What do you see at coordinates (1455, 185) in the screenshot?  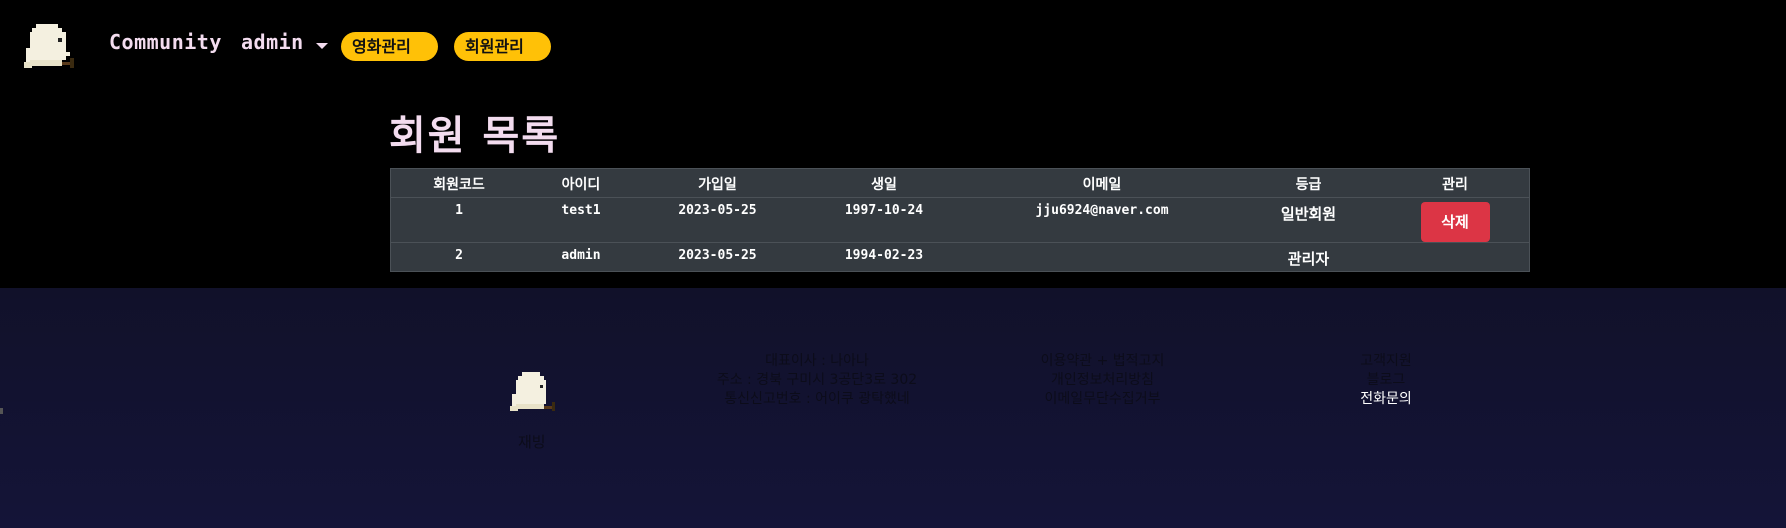 I see `column-header-manage: 관리` at bounding box center [1455, 185].